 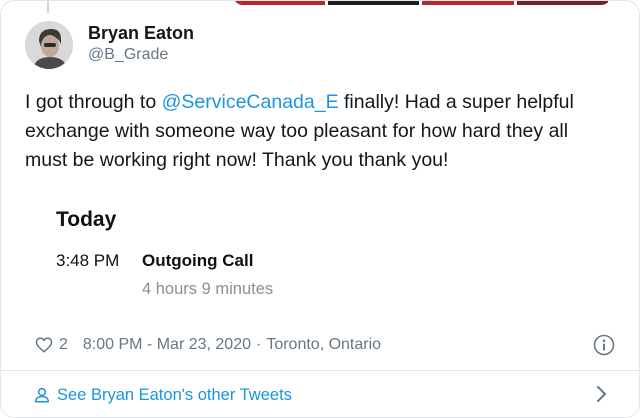 What do you see at coordinates (141, 33) in the screenshot?
I see `author-name: Bryan Eaton` at bounding box center [141, 33].